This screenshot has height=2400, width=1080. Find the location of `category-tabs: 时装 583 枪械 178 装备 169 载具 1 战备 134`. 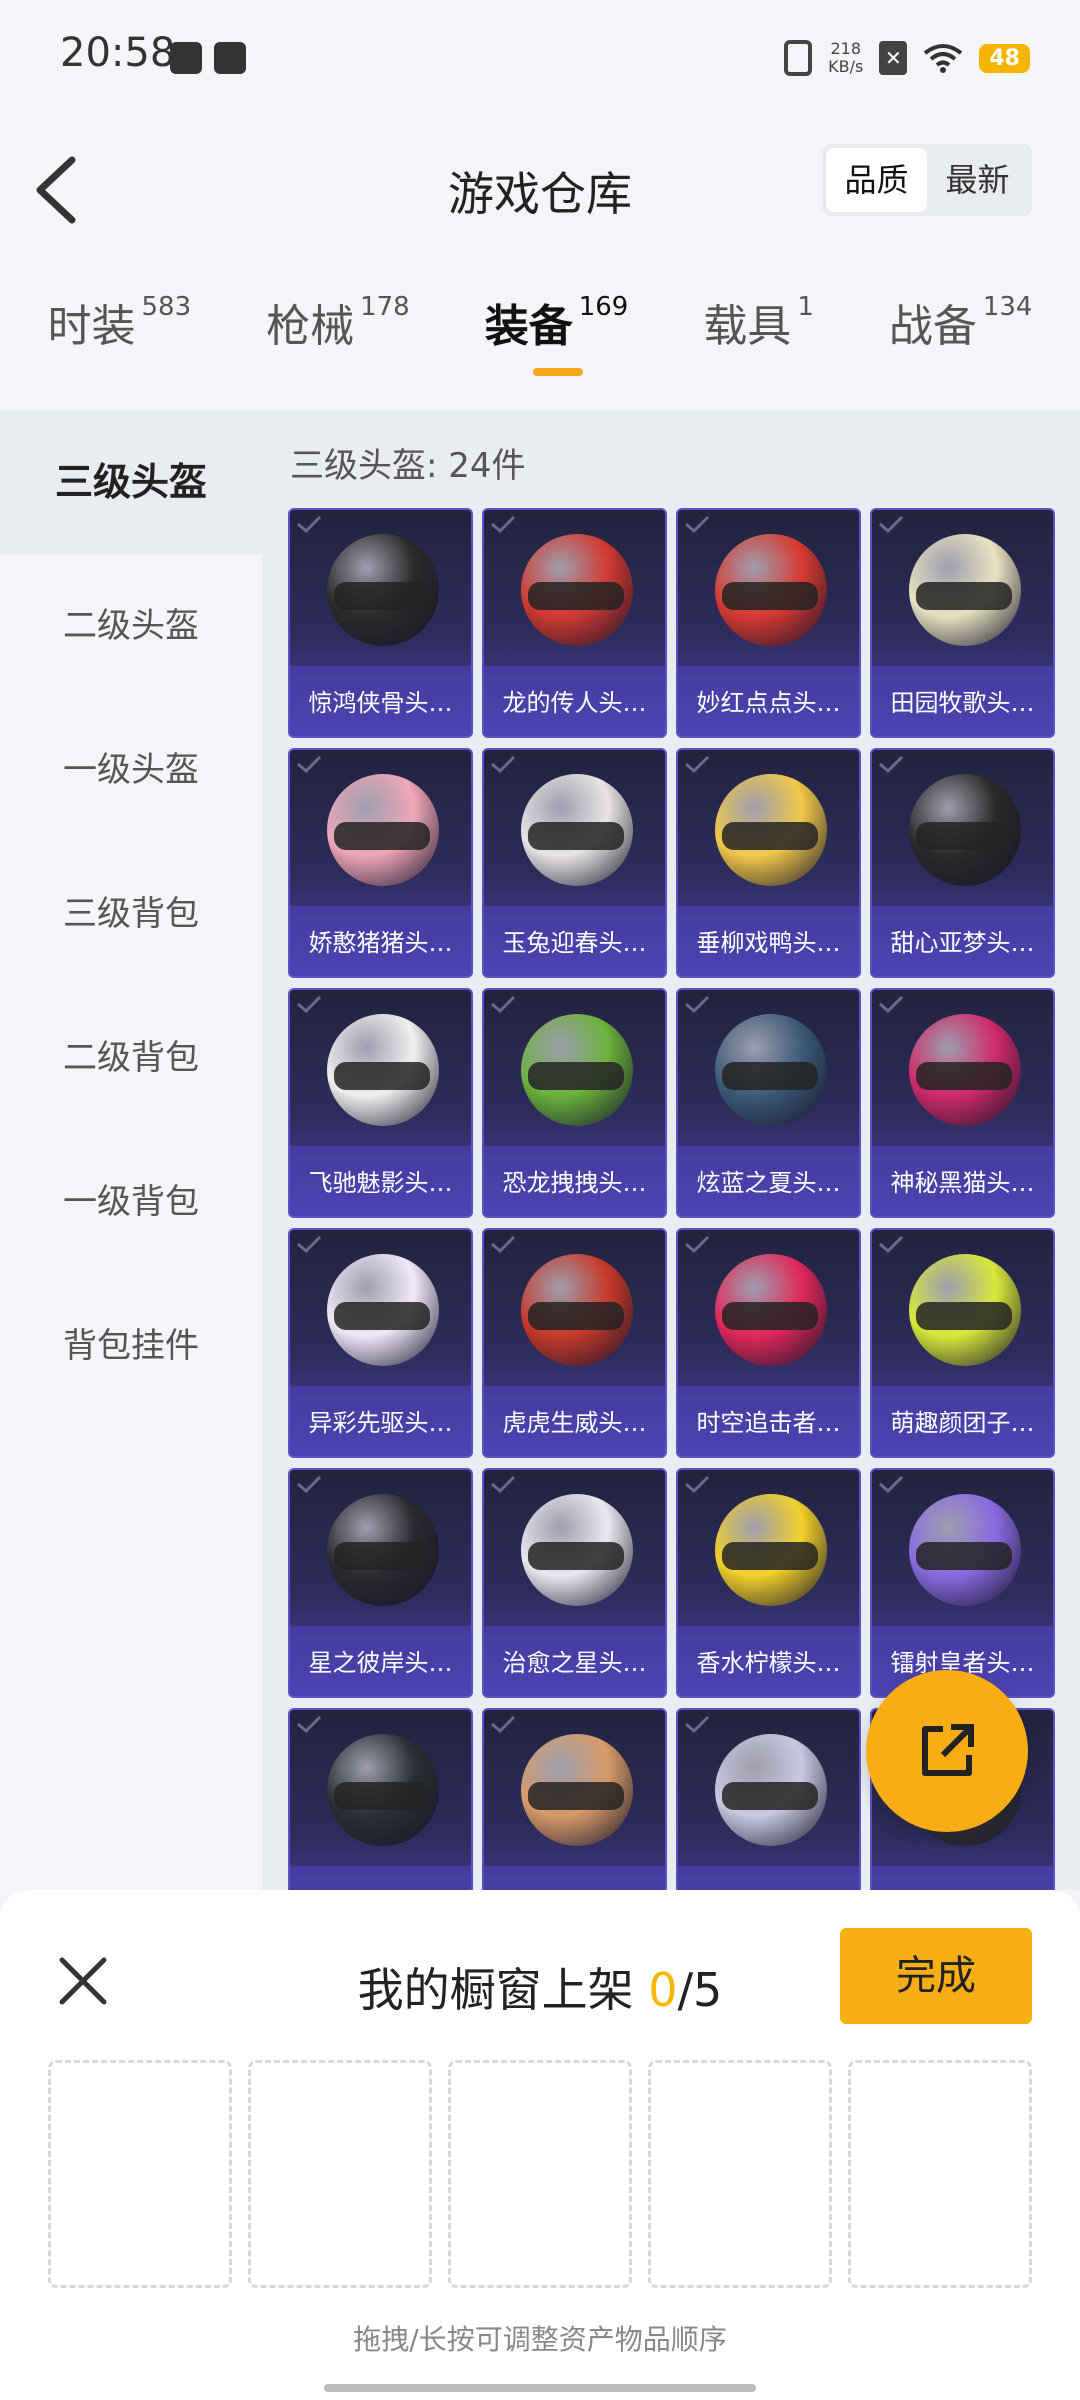

category-tabs: 时装 583 枪械 178 装备 169 载具 1 战备 134 is located at coordinates (540, 350).